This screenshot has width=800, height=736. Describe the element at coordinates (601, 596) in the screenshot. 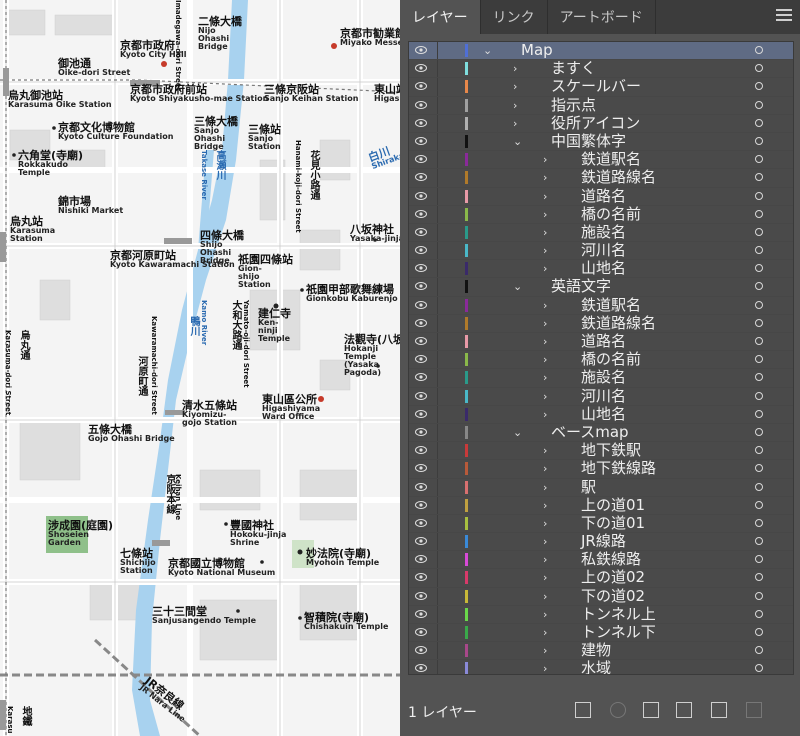

I see `layer-row: › 下の道02` at that location.